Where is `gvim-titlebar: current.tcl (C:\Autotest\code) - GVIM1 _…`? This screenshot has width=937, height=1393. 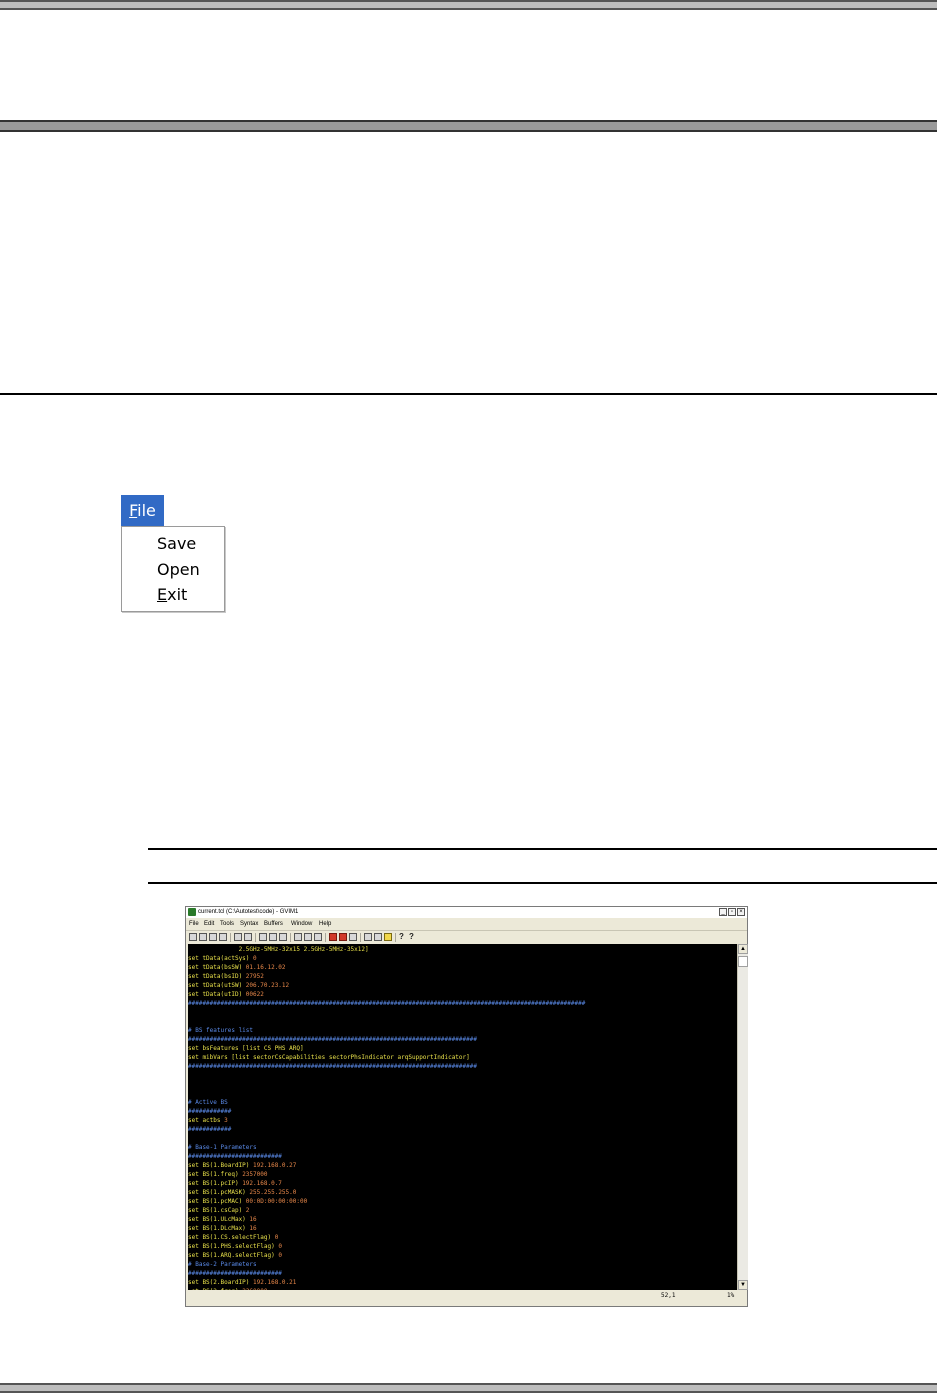
gvim-titlebar: current.tcl (C:\Autotest\code) - GVIM1 _… is located at coordinates (466, 912).